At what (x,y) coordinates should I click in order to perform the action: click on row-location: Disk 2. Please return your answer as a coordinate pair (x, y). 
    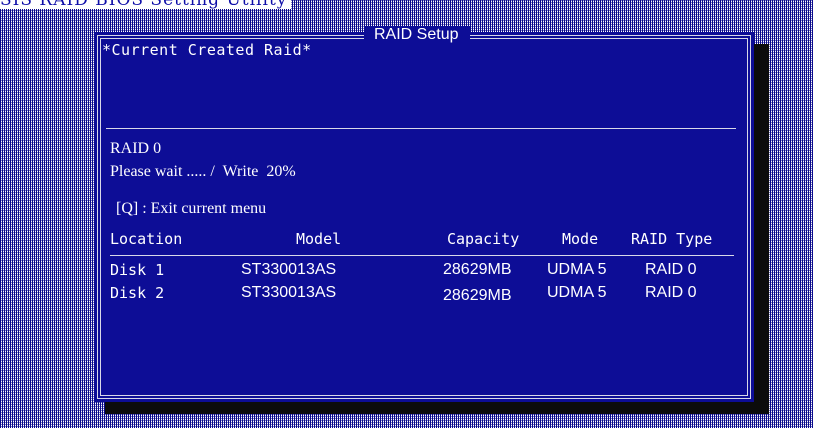
    Looking at the image, I should click on (137, 293).